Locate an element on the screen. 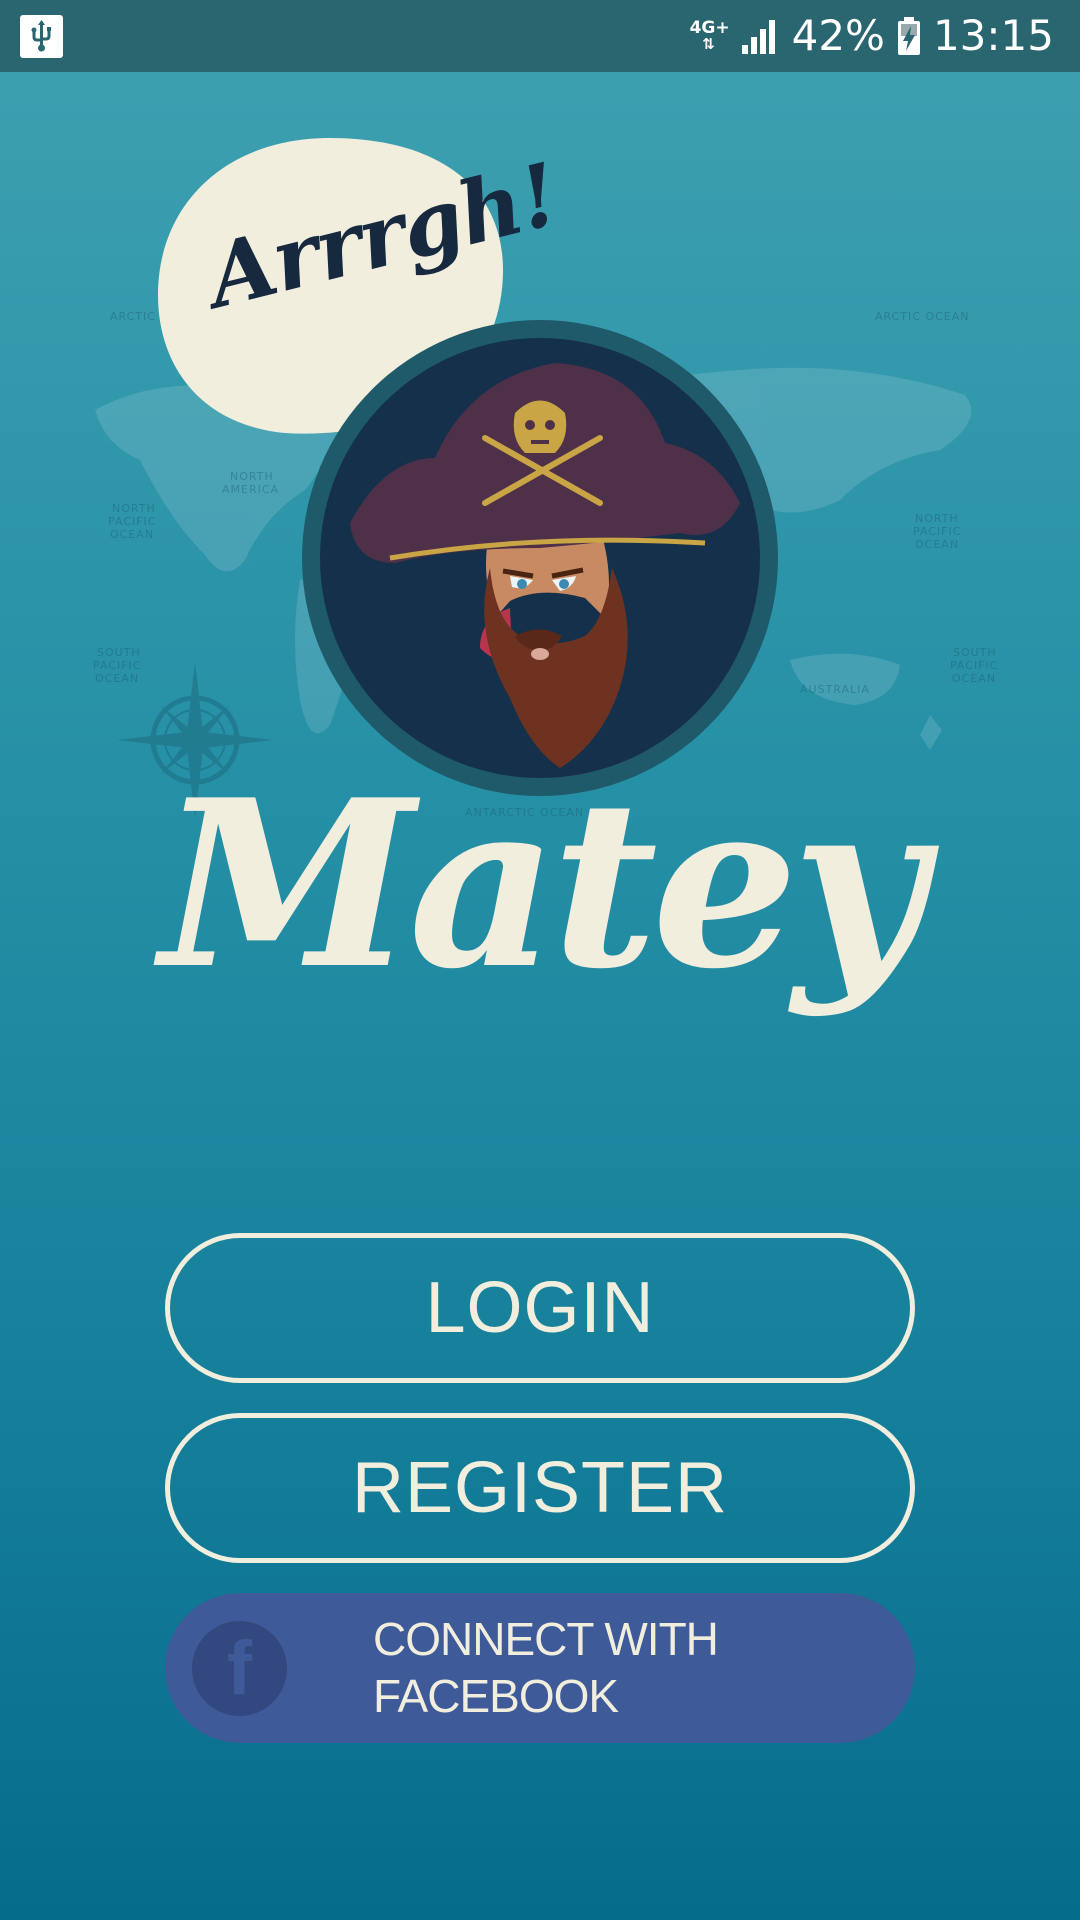 The image size is (1080, 1920). facebook-connect-label: CONNECT WITH FACEBOOK is located at coordinates (546, 1667).